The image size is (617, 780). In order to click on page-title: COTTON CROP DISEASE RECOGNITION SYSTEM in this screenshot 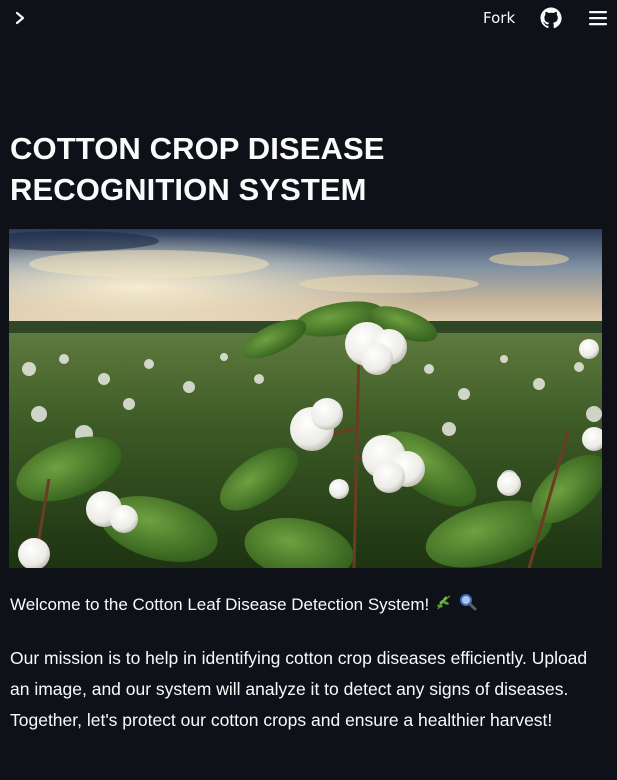, I will do `click(197, 169)`.